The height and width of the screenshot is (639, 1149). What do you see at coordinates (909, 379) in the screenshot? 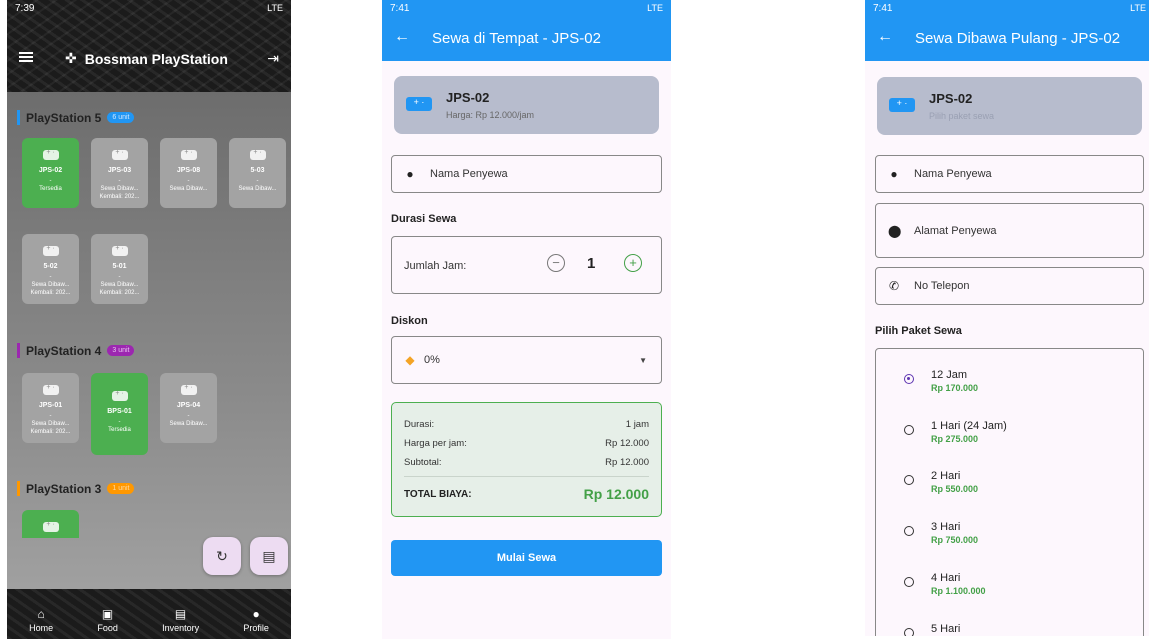
I see `radio-selected-icon` at bounding box center [909, 379].